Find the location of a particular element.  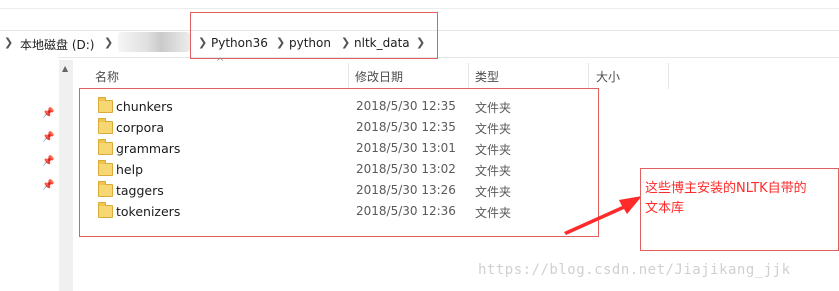

column-header-date: 修改日期 is located at coordinates (379, 76).